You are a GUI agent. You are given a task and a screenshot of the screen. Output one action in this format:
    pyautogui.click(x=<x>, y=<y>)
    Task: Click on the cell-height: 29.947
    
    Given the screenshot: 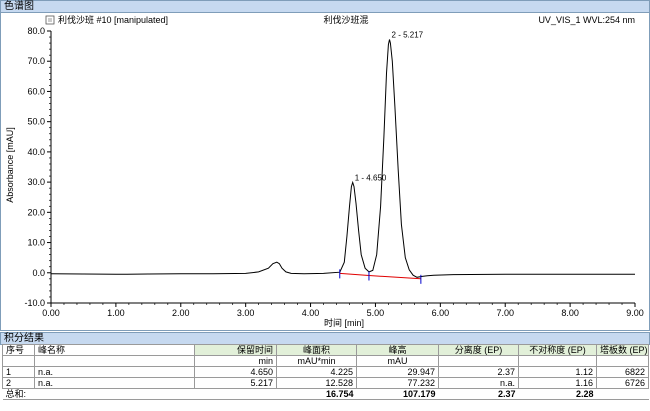 What is the action you would take?
    pyautogui.click(x=397, y=372)
    